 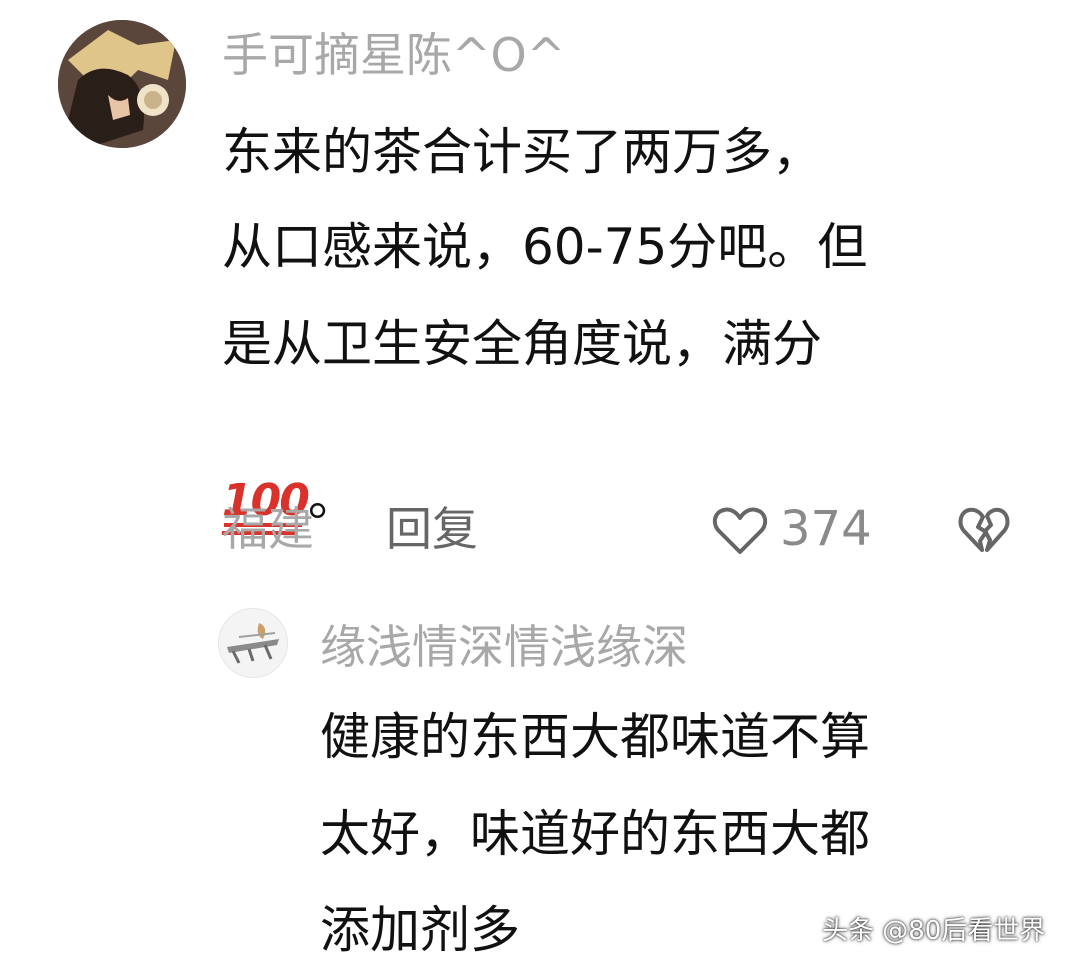 What do you see at coordinates (984, 530) in the screenshot?
I see `broken-heart-icon` at bounding box center [984, 530].